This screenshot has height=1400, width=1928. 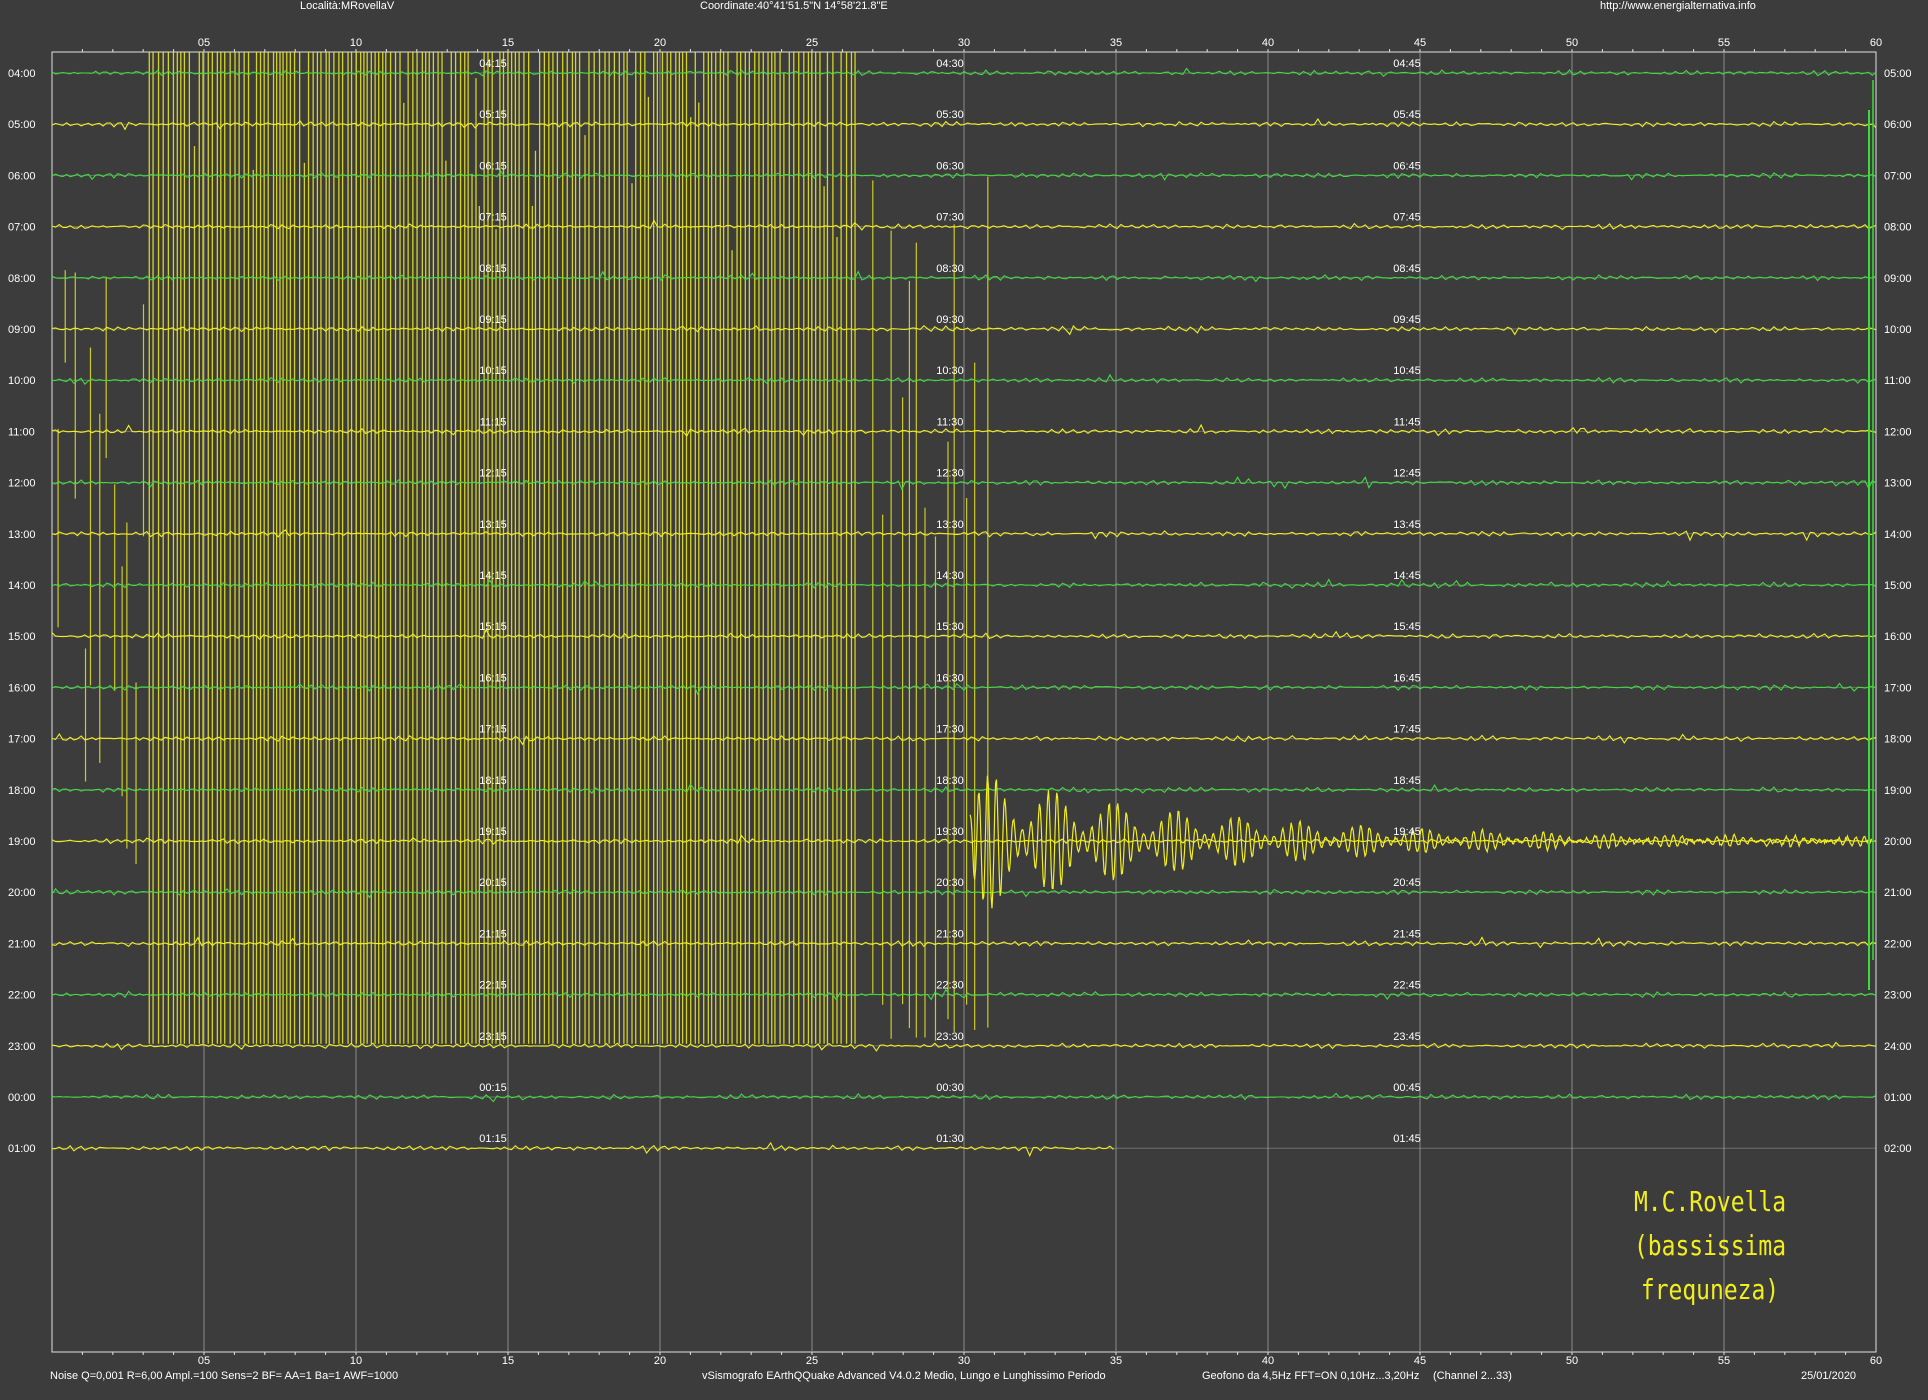 What do you see at coordinates (1407, 474) in the screenshot?
I see `inline-time-label: 12:45` at bounding box center [1407, 474].